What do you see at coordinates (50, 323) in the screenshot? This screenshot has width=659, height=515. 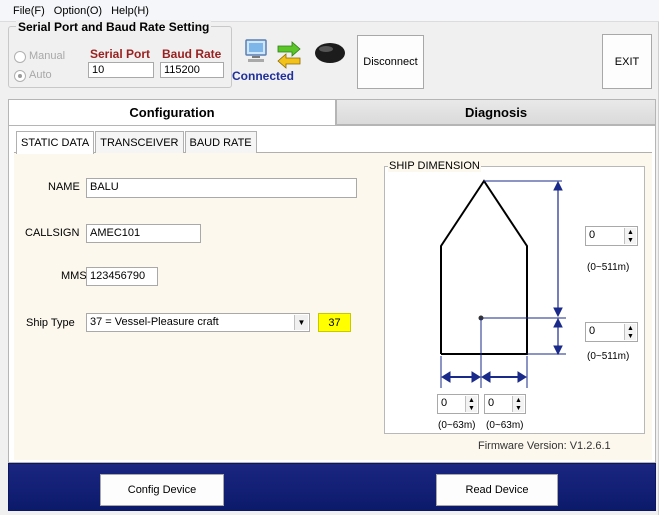 I see `ship-type-label: Ship Type` at bounding box center [50, 323].